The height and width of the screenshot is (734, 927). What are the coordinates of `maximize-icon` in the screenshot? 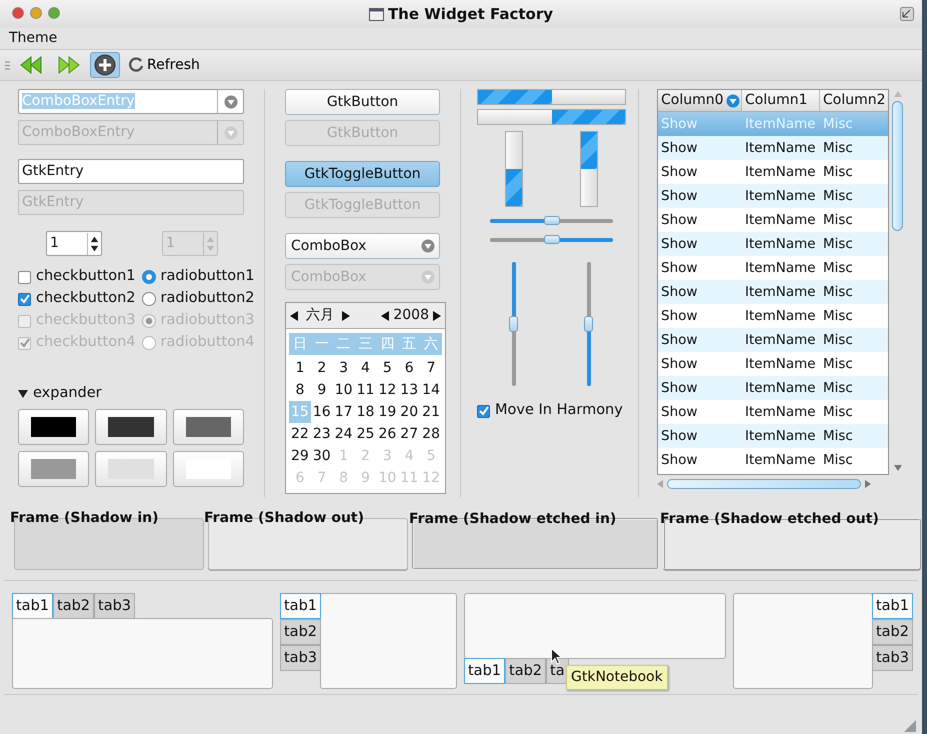 It's located at (54, 13).